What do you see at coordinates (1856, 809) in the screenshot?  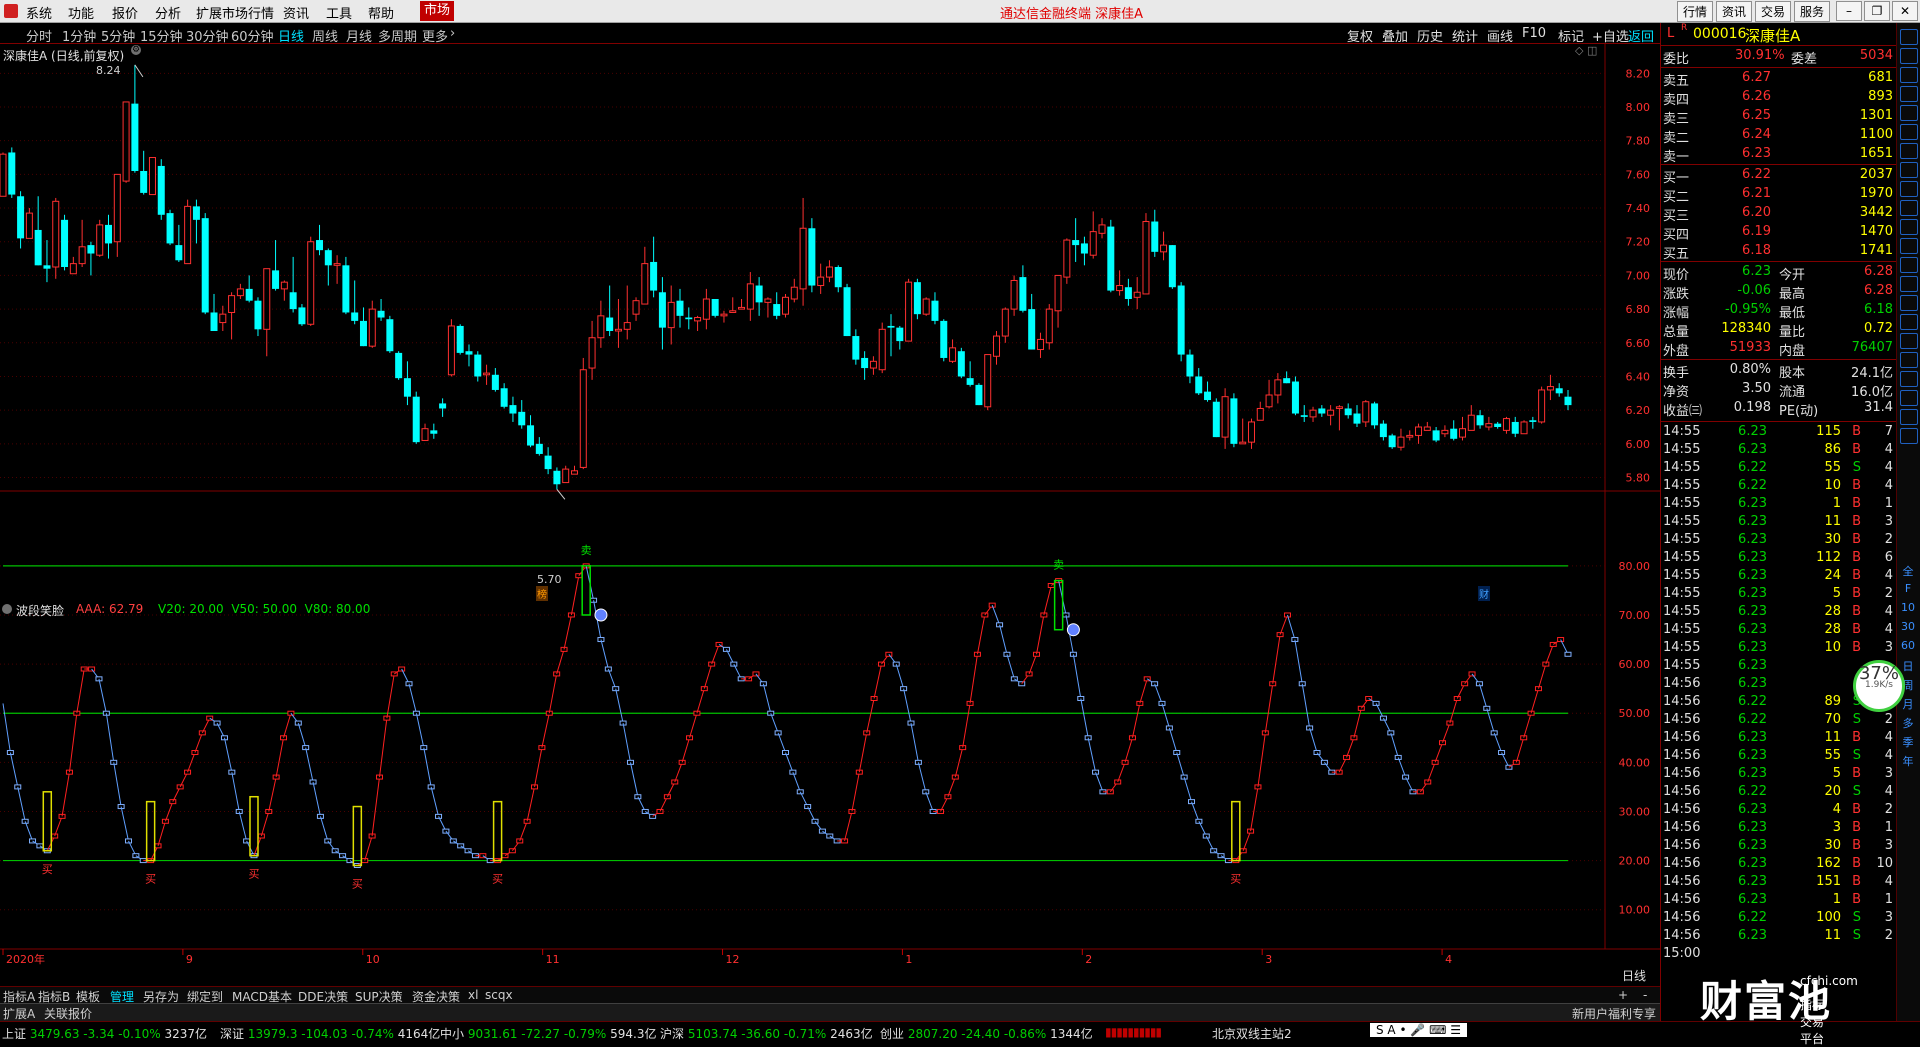 I see `tick-side: B` at bounding box center [1856, 809].